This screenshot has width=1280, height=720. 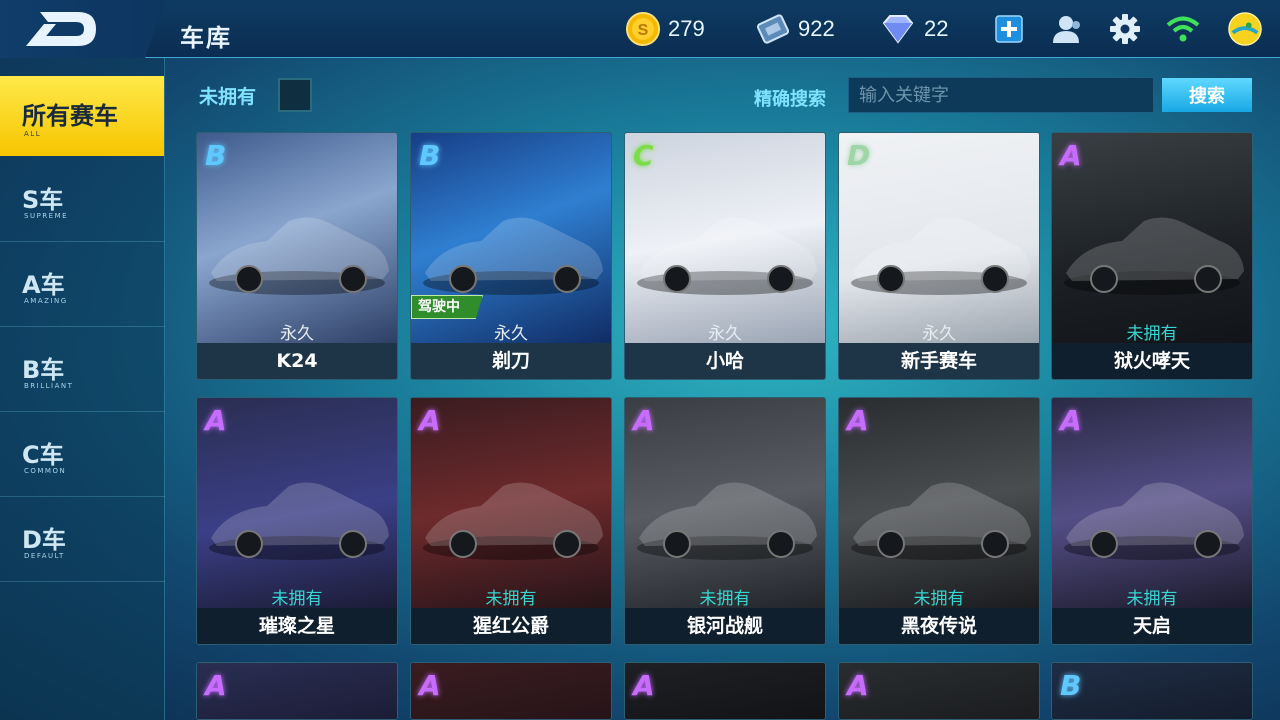 I want to click on top-bar: 车库 S 279 922 22, so click(x=640, y=29).